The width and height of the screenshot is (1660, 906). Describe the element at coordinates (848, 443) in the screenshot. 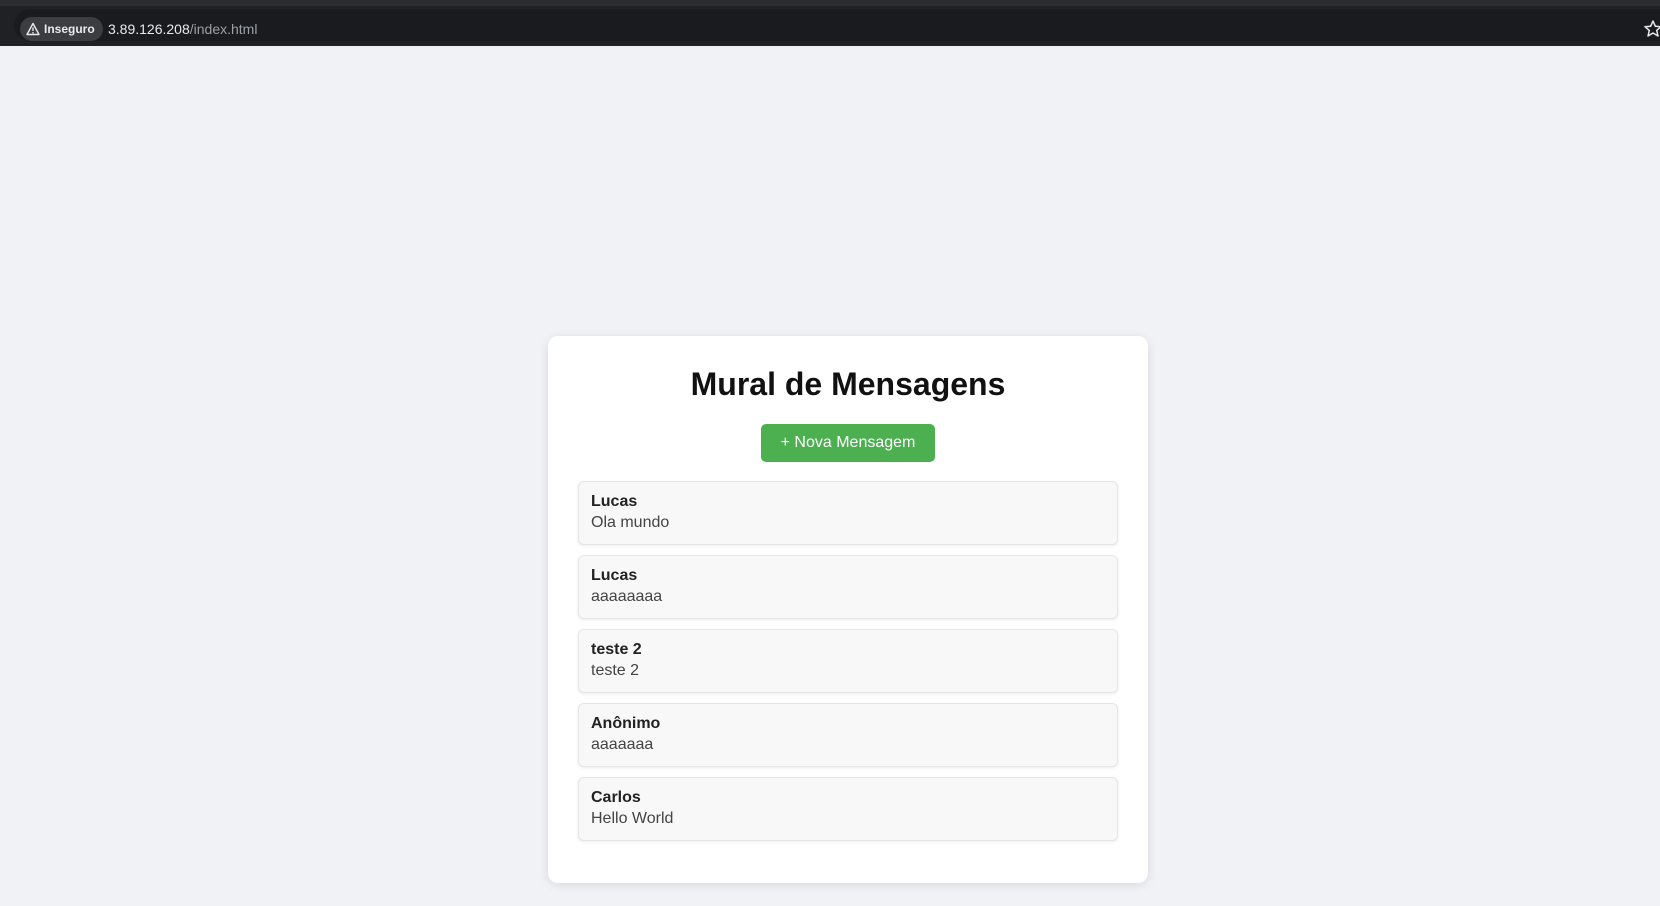

I see `new-message-button: + Nova Mensagem` at that location.